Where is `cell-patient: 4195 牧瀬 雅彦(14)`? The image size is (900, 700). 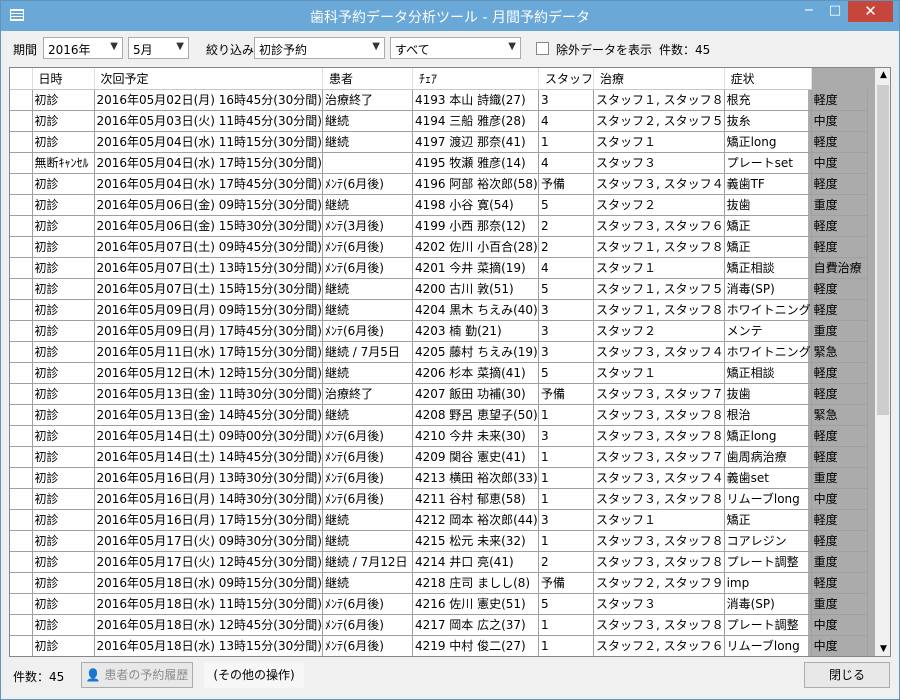
cell-patient: 4195 牧瀬 雅彦(14) is located at coordinates (475, 163).